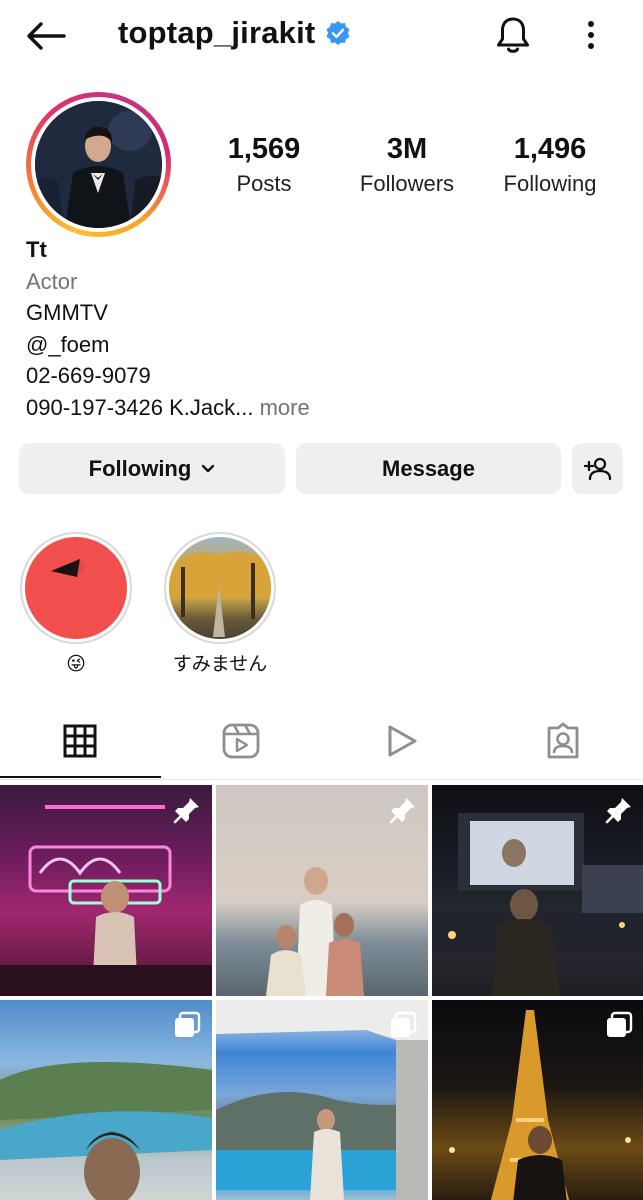 The image size is (643, 1200). What do you see at coordinates (264, 149) in the screenshot?
I see `posts-count-value: 1,569` at bounding box center [264, 149].